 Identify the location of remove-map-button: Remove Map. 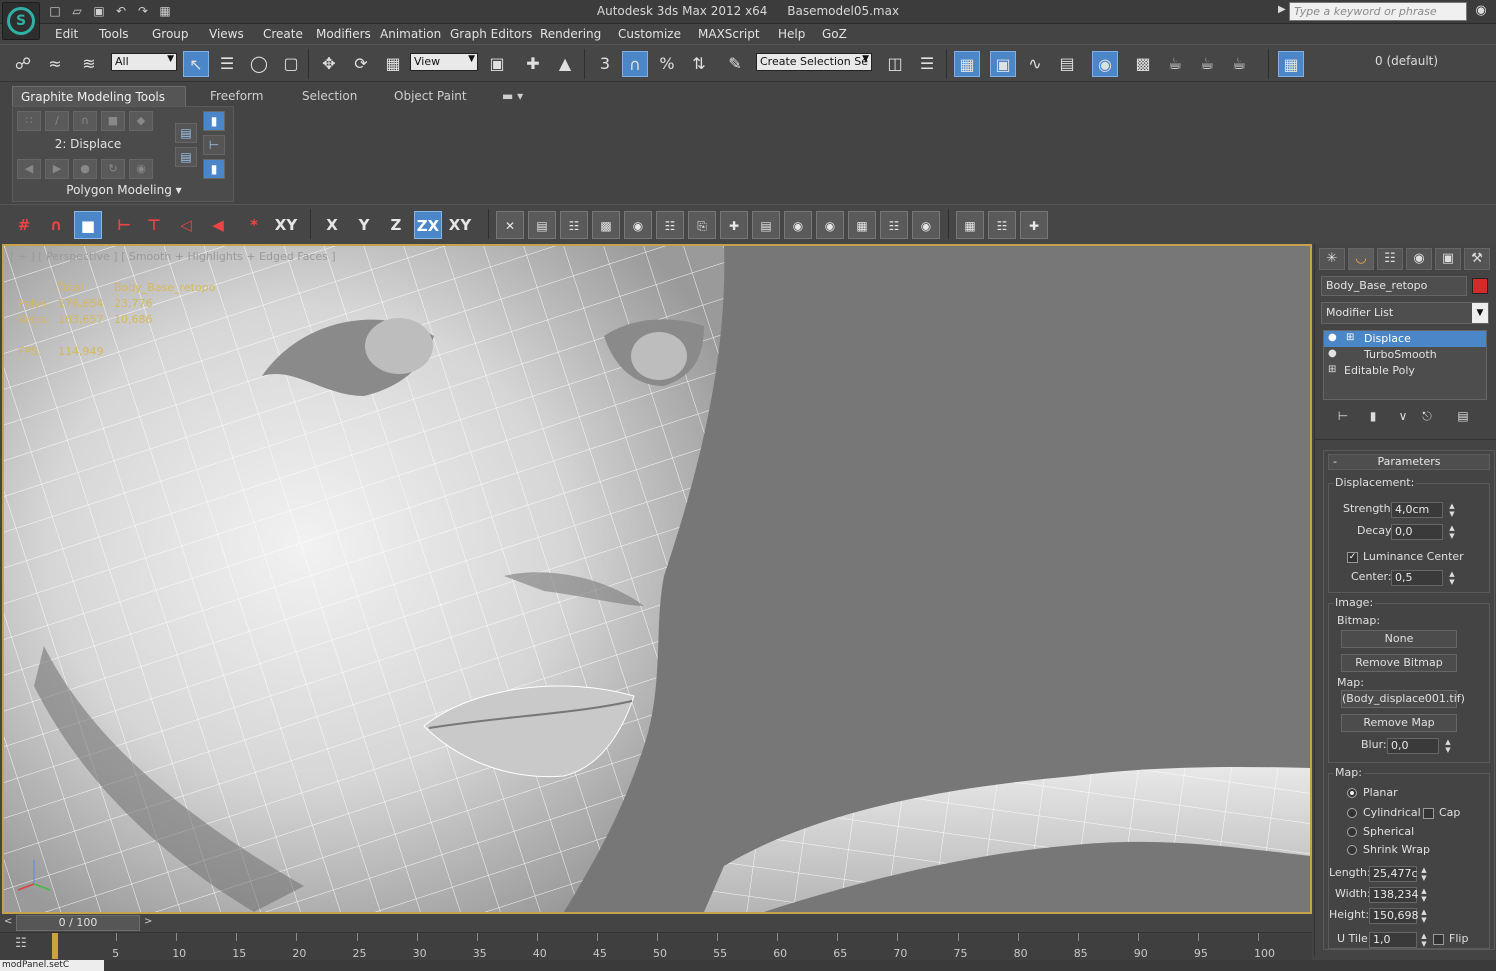
(1399, 723).